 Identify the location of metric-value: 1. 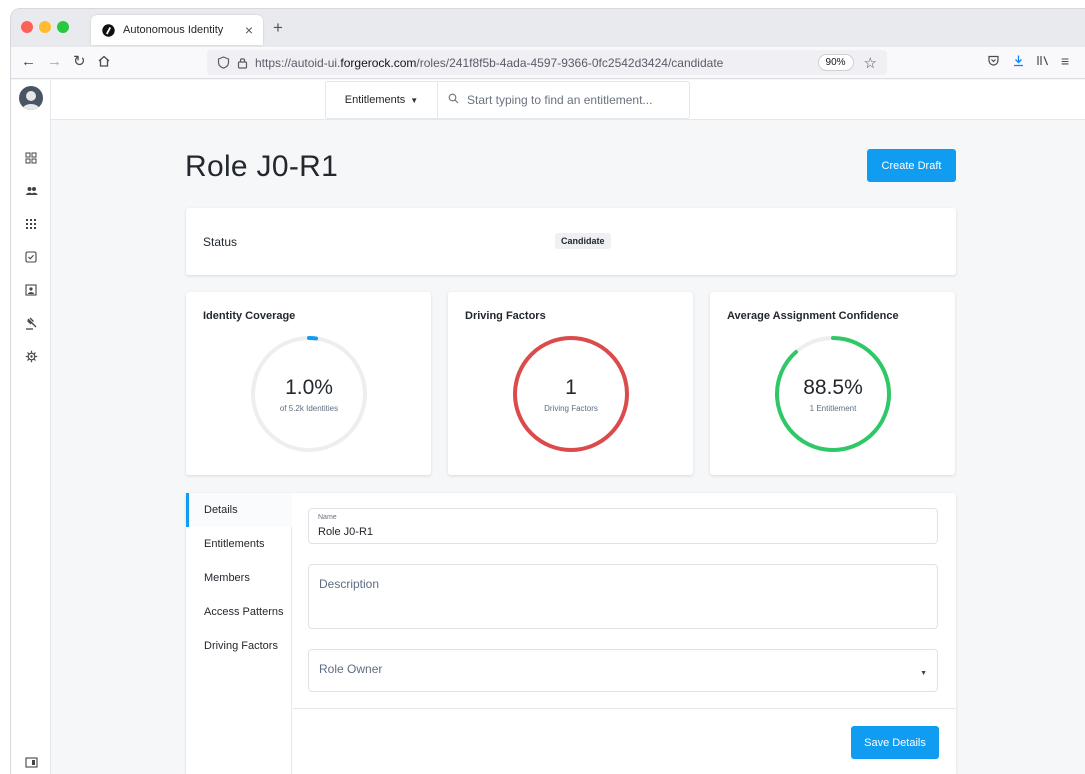
(571, 387).